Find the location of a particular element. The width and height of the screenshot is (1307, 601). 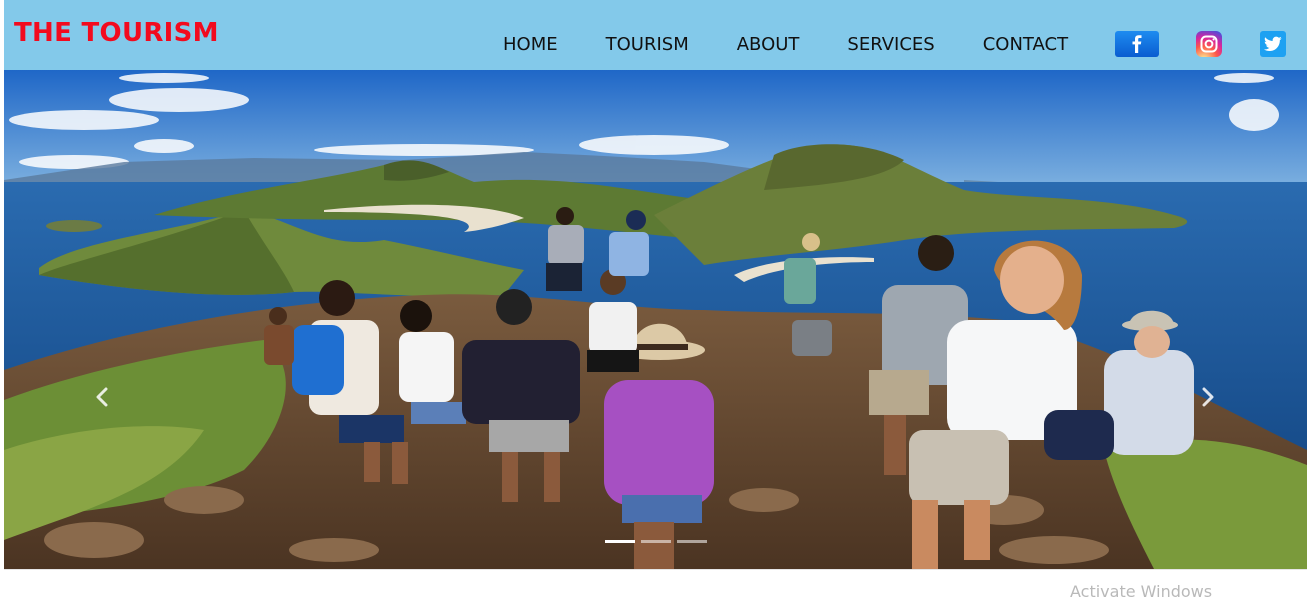

nav-item-tourism: TOURISM is located at coordinates (647, 45).